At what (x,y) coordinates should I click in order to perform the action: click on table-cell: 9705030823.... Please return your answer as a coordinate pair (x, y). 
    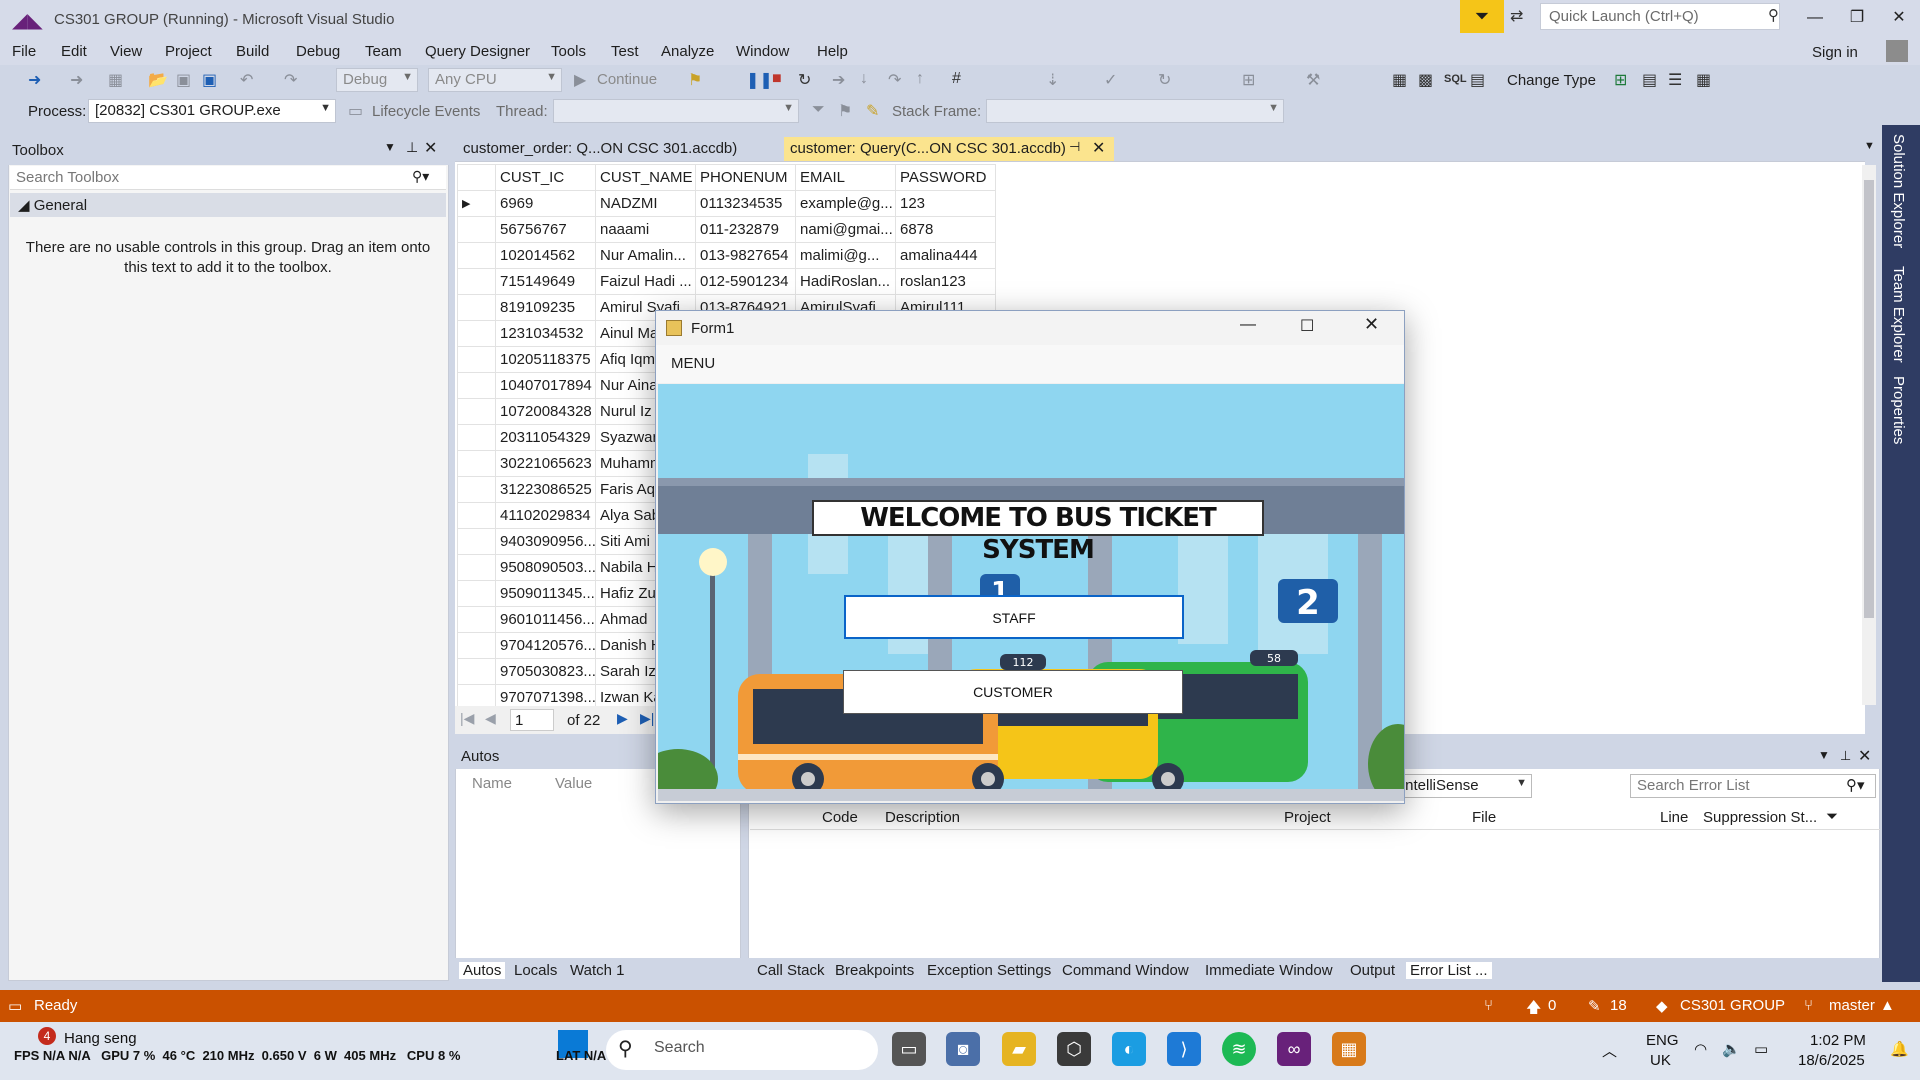
    Looking at the image, I should click on (545, 671).